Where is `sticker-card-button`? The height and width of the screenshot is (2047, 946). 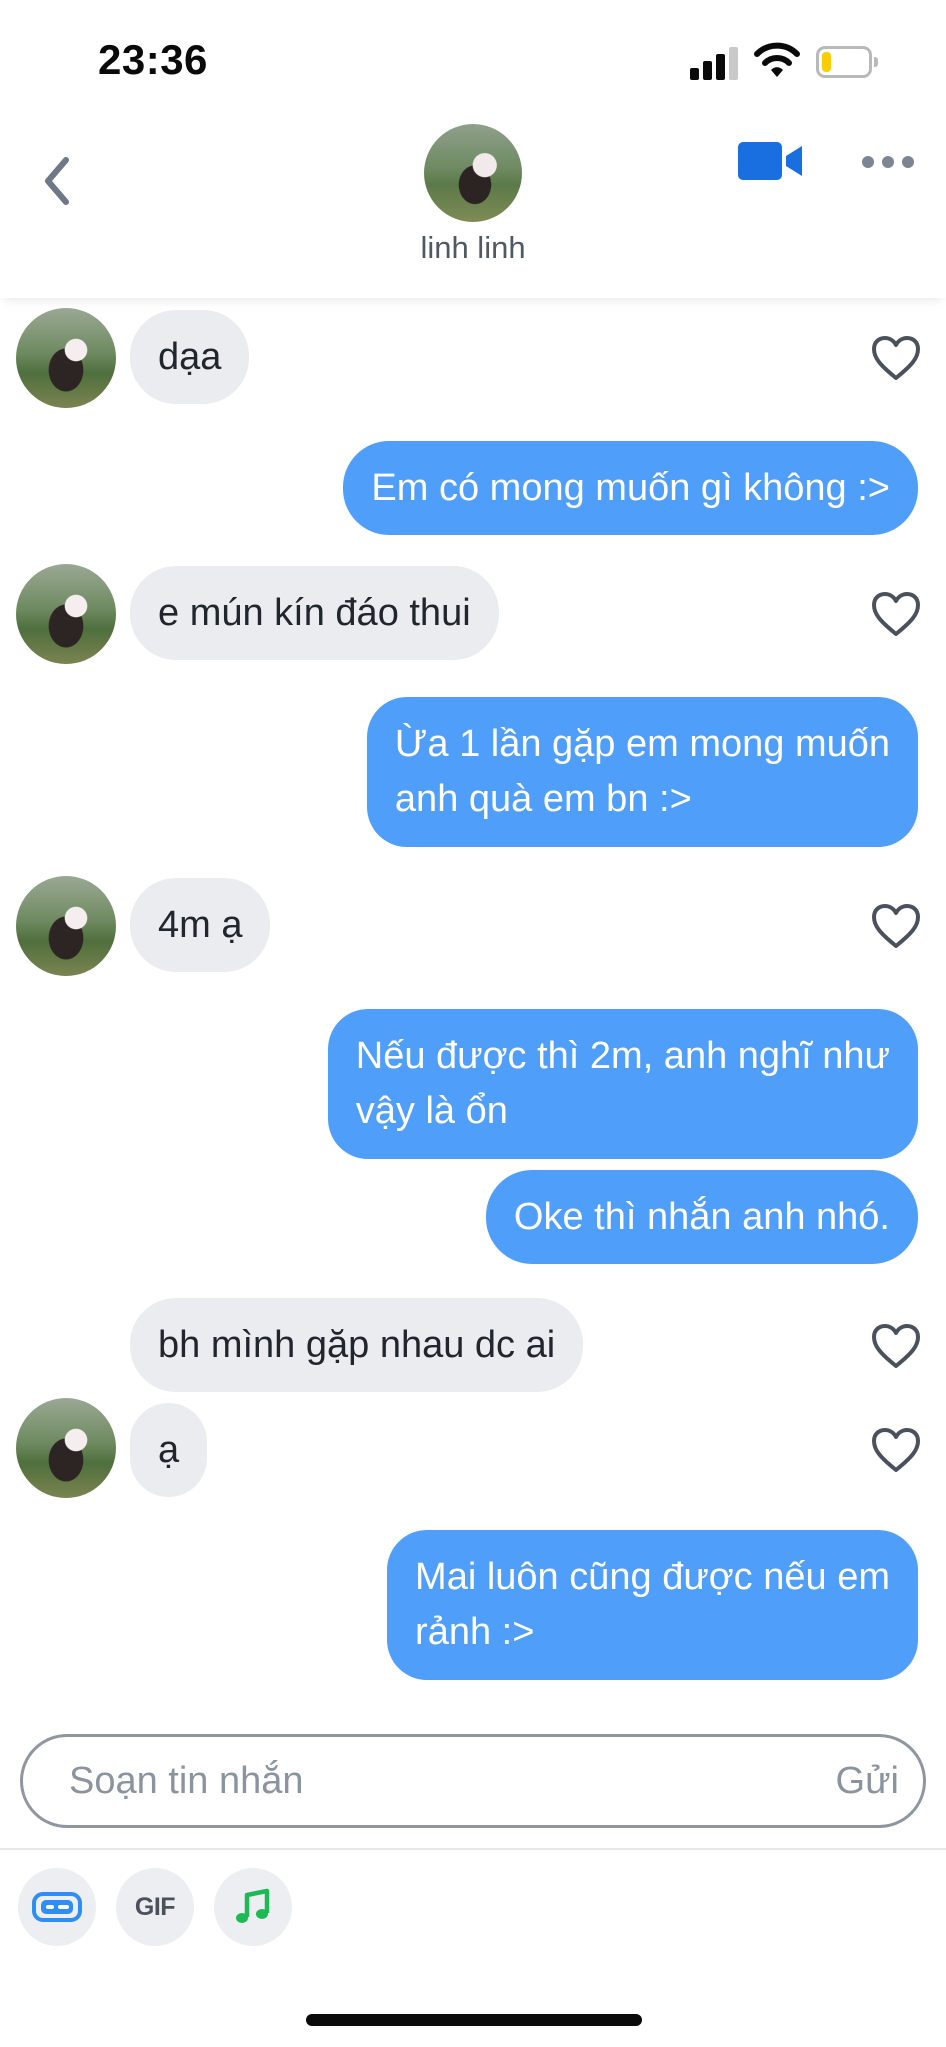
sticker-card-button is located at coordinates (57, 1907).